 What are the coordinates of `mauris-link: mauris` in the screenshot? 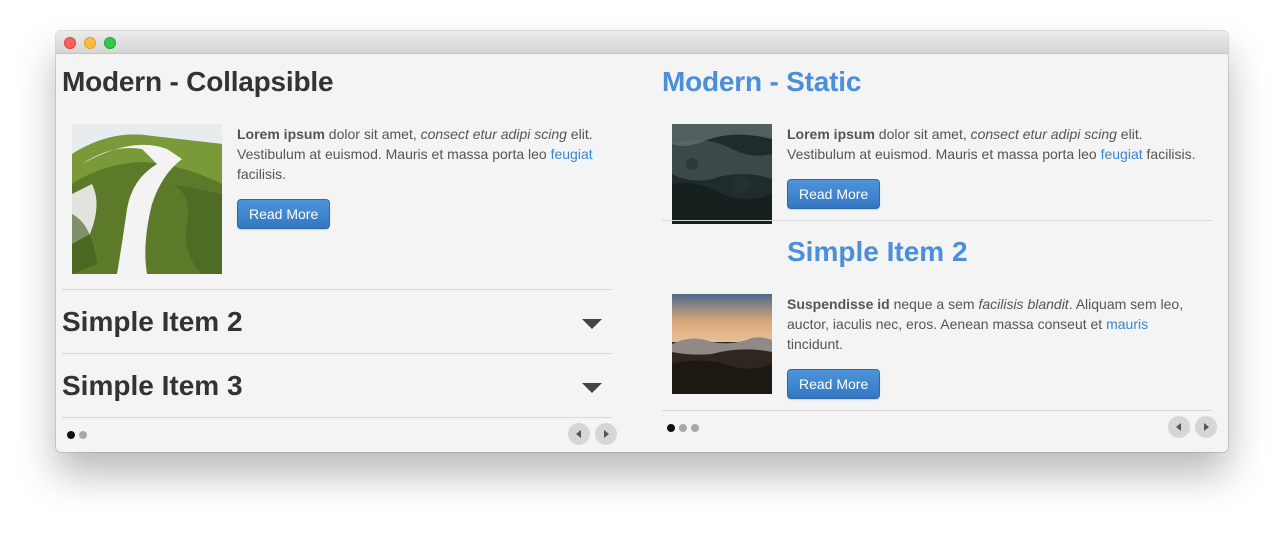 It's located at (1127, 324).